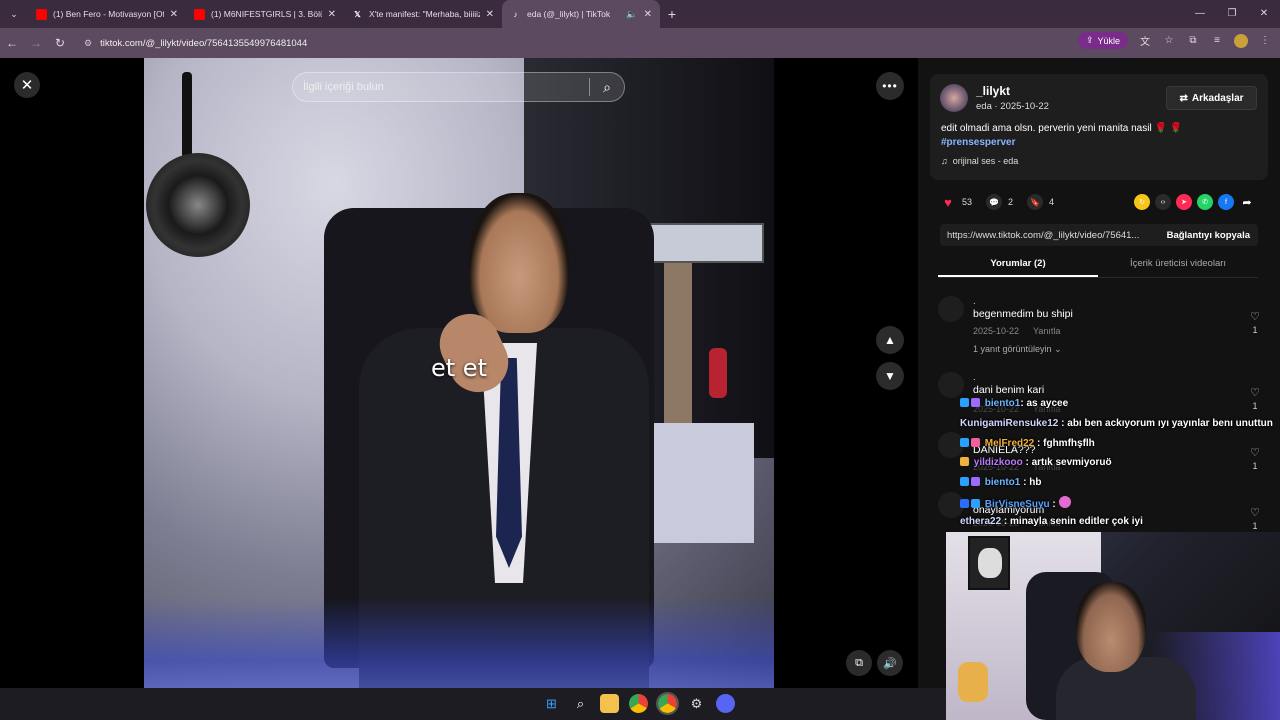  Describe the element at coordinates (551, 703) in the screenshot. I see `windows-start-icon: ⊞` at that location.